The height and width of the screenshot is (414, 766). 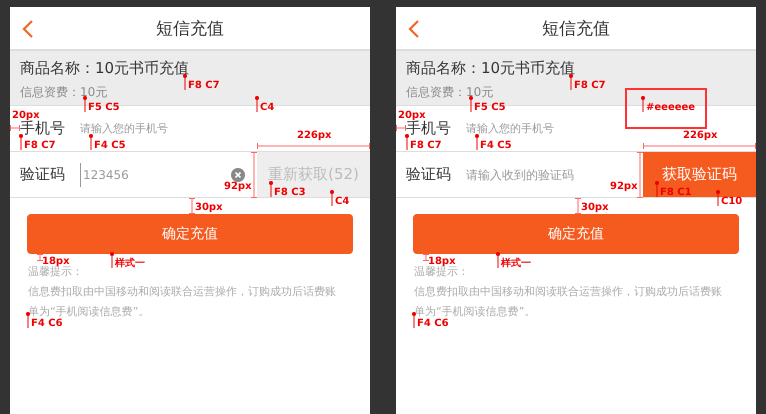 What do you see at coordinates (290, 193) in the screenshot?
I see `annotation-label: F8 C3` at bounding box center [290, 193].